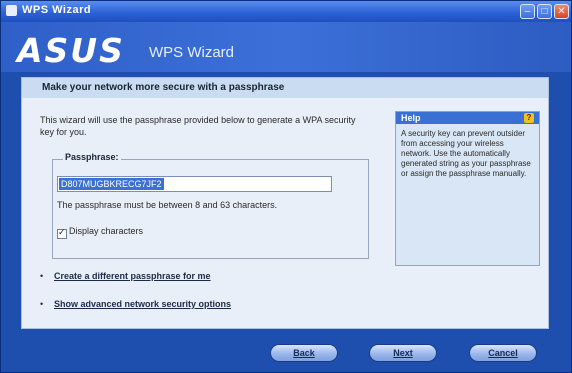 The image size is (572, 373). What do you see at coordinates (111, 184) in the screenshot?
I see `passphrase-value: D807MUGBKRECG7JF2` at bounding box center [111, 184].